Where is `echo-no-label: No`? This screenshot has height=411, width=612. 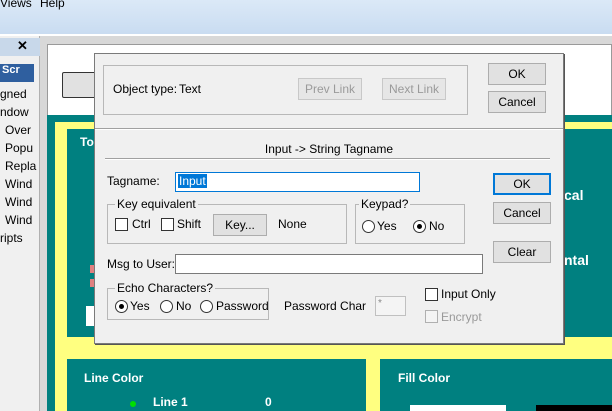 echo-no-label: No is located at coordinates (184, 306).